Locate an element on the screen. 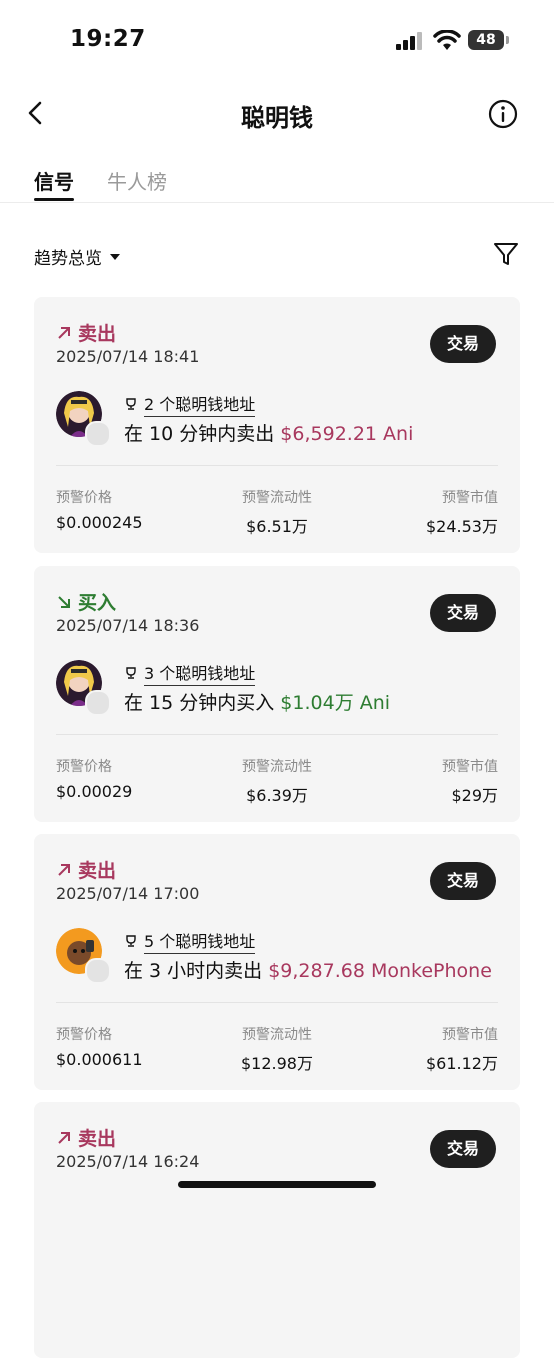 This screenshot has height=1358, width=554. smart-money-address-link: 2 个聪明钱地址 is located at coordinates (190, 404).